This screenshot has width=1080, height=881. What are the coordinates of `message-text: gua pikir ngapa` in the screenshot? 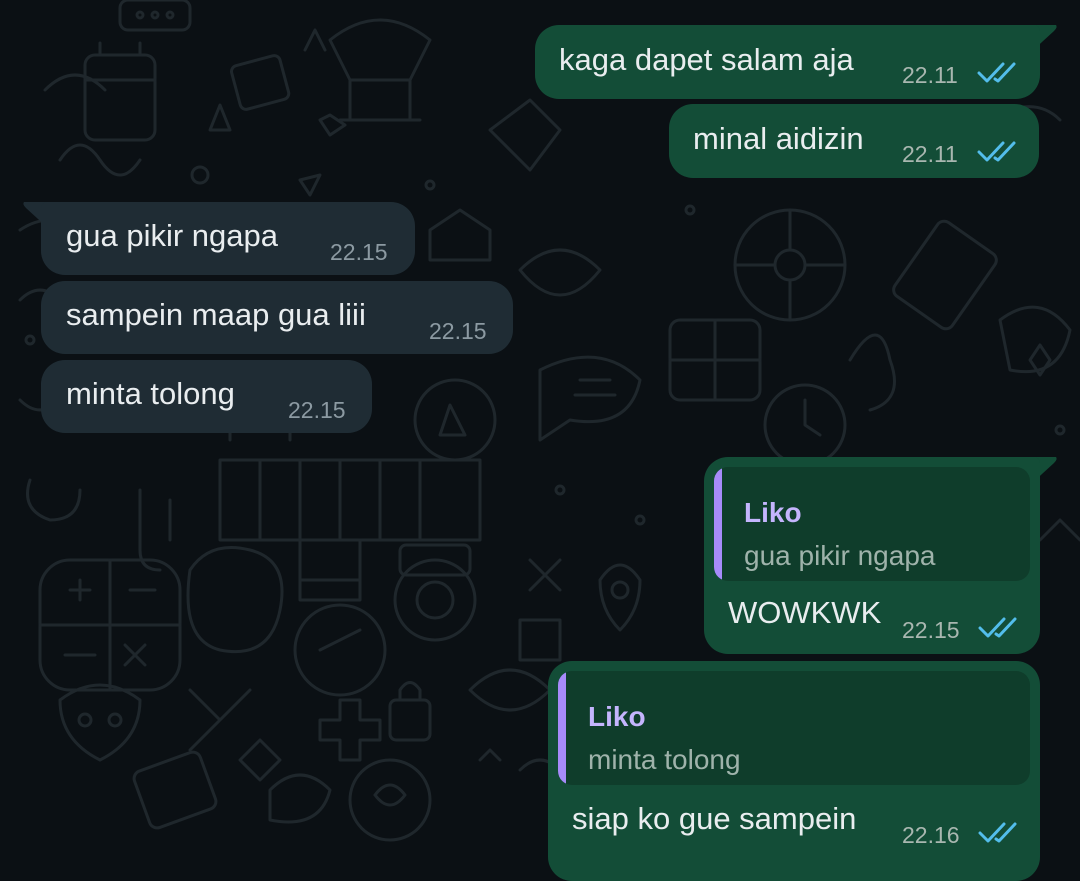 It's located at (172, 235).